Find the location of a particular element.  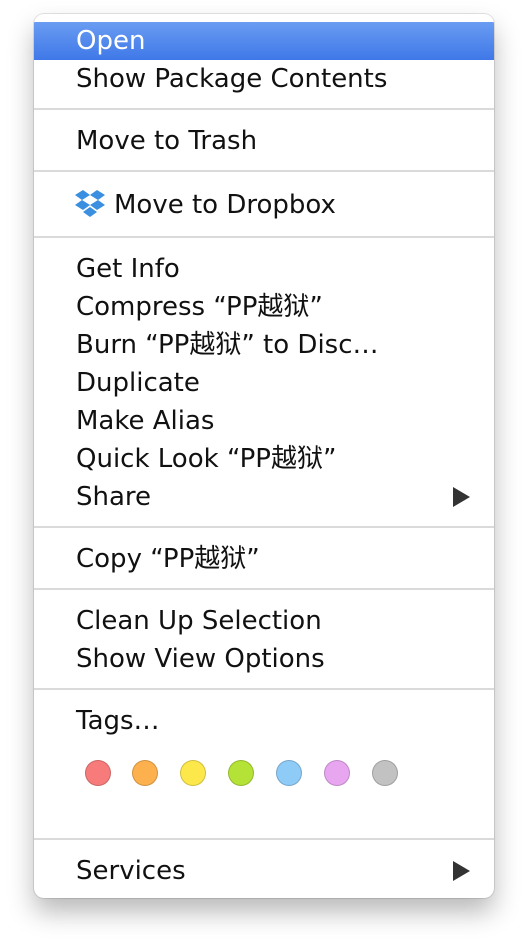

menu-item-label: Open is located at coordinates (111, 41).